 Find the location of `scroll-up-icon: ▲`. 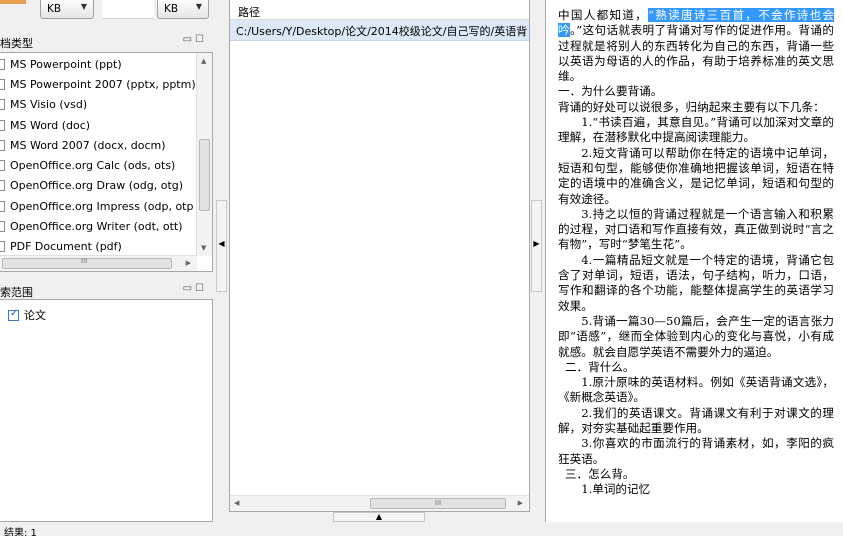

scroll-up-icon: ▲ is located at coordinates (203, 61).